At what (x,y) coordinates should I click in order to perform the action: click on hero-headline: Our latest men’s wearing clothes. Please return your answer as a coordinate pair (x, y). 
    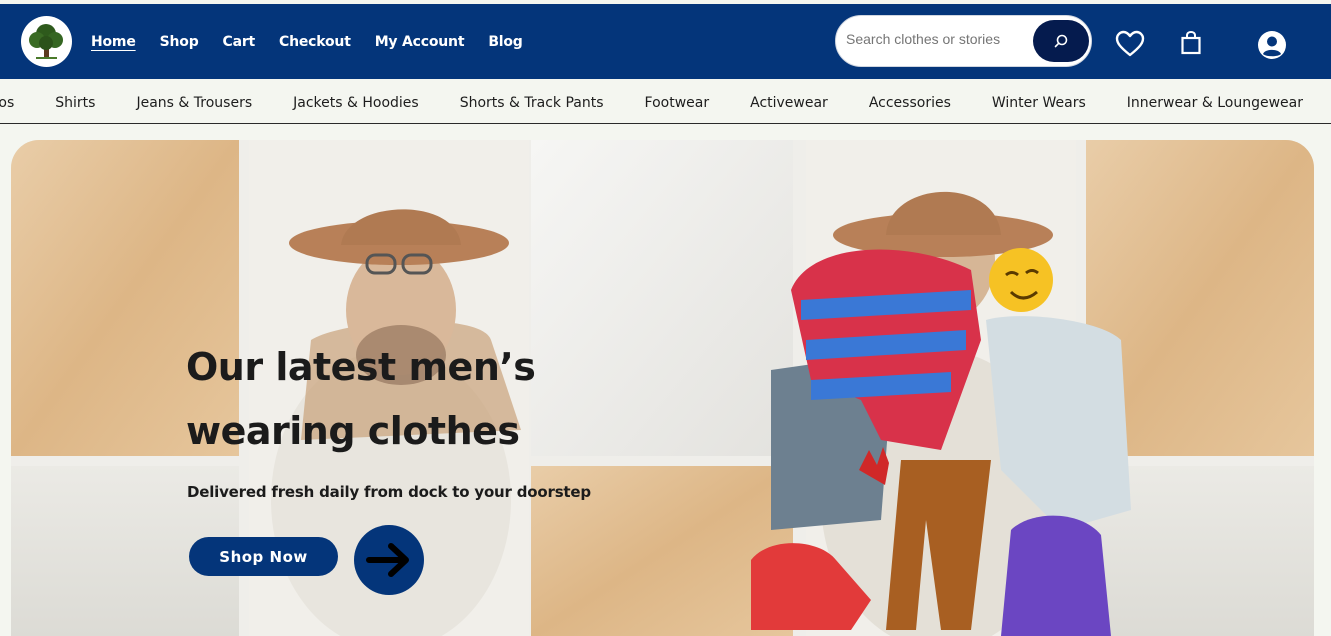
    Looking at the image, I should click on (396, 399).